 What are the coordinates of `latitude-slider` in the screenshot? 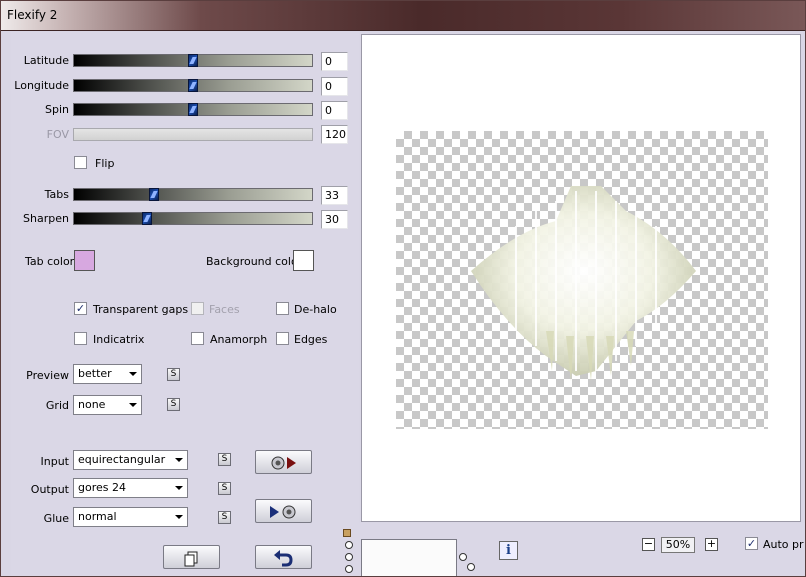 It's located at (193, 60).